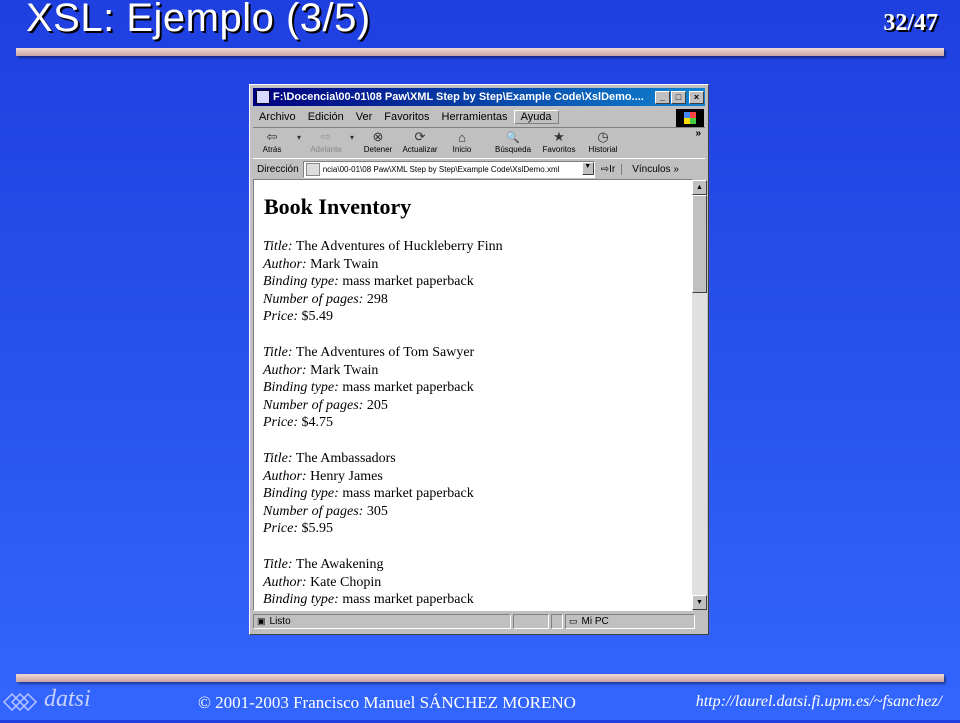 The height and width of the screenshot is (723, 960). What do you see at coordinates (513, 142) in the screenshot?
I see `search-button: 🔍 Búsqueda` at bounding box center [513, 142].